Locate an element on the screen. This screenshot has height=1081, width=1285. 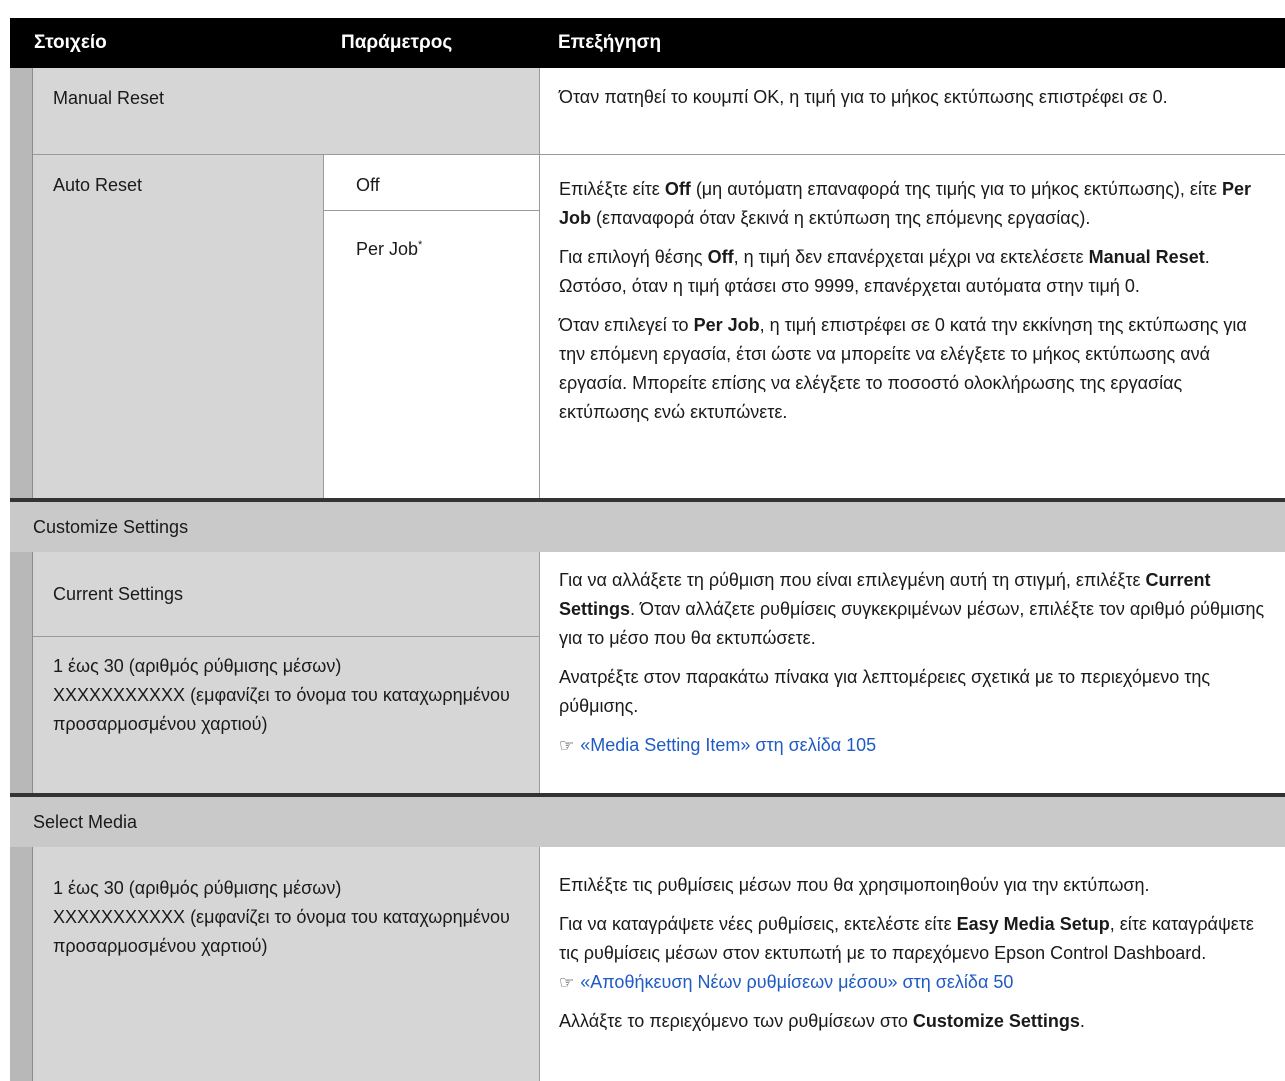
param-per-job: Per Job* is located at coordinates (389, 247).